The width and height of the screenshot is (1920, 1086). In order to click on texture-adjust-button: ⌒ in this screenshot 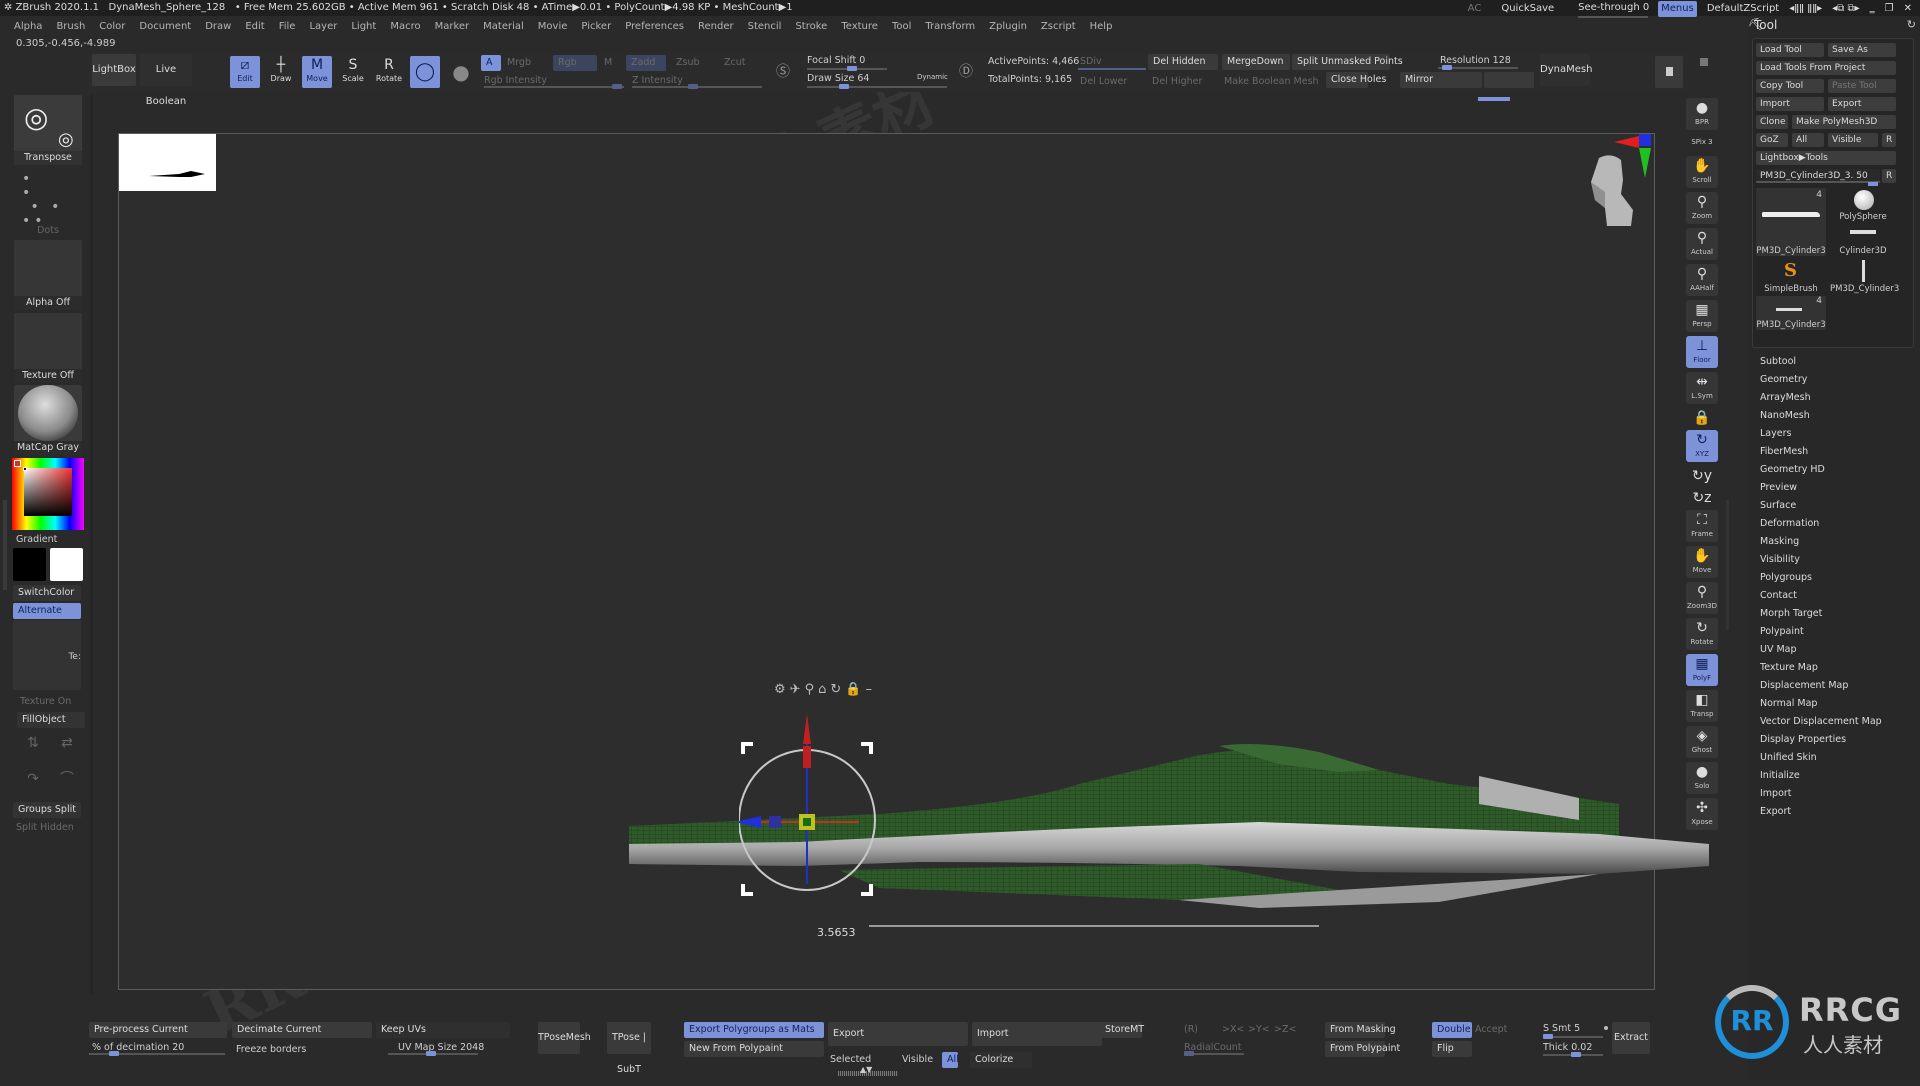, I will do `click(67, 786)`.